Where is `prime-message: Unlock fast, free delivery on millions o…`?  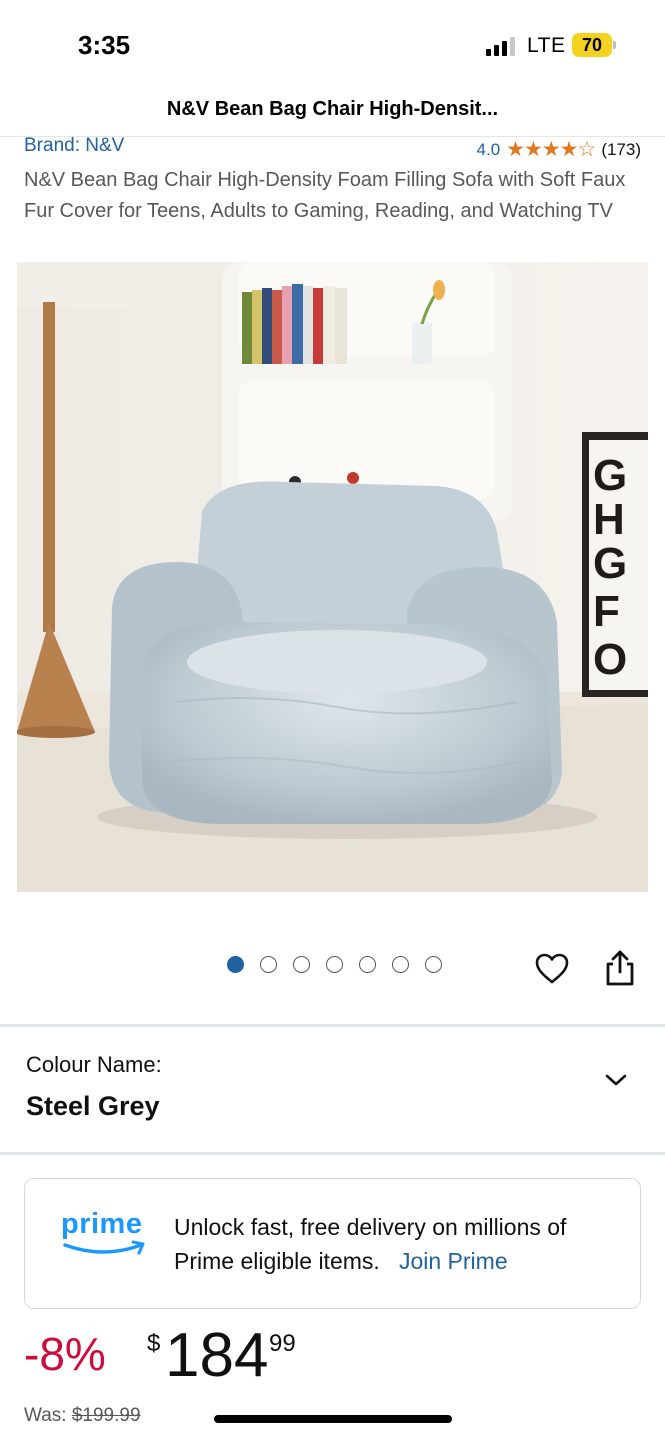 prime-message: Unlock fast, free delivery on millions o… is located at coordinates (399, 1244).